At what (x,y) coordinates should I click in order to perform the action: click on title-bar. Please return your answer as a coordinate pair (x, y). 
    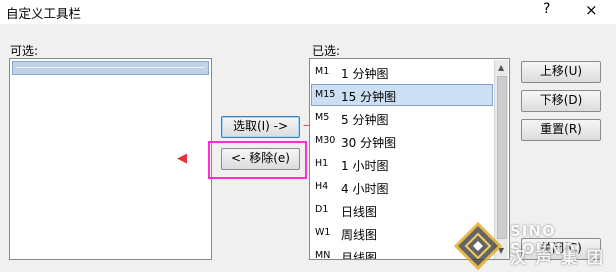
    Looking at the image, I should click on (308, 12).